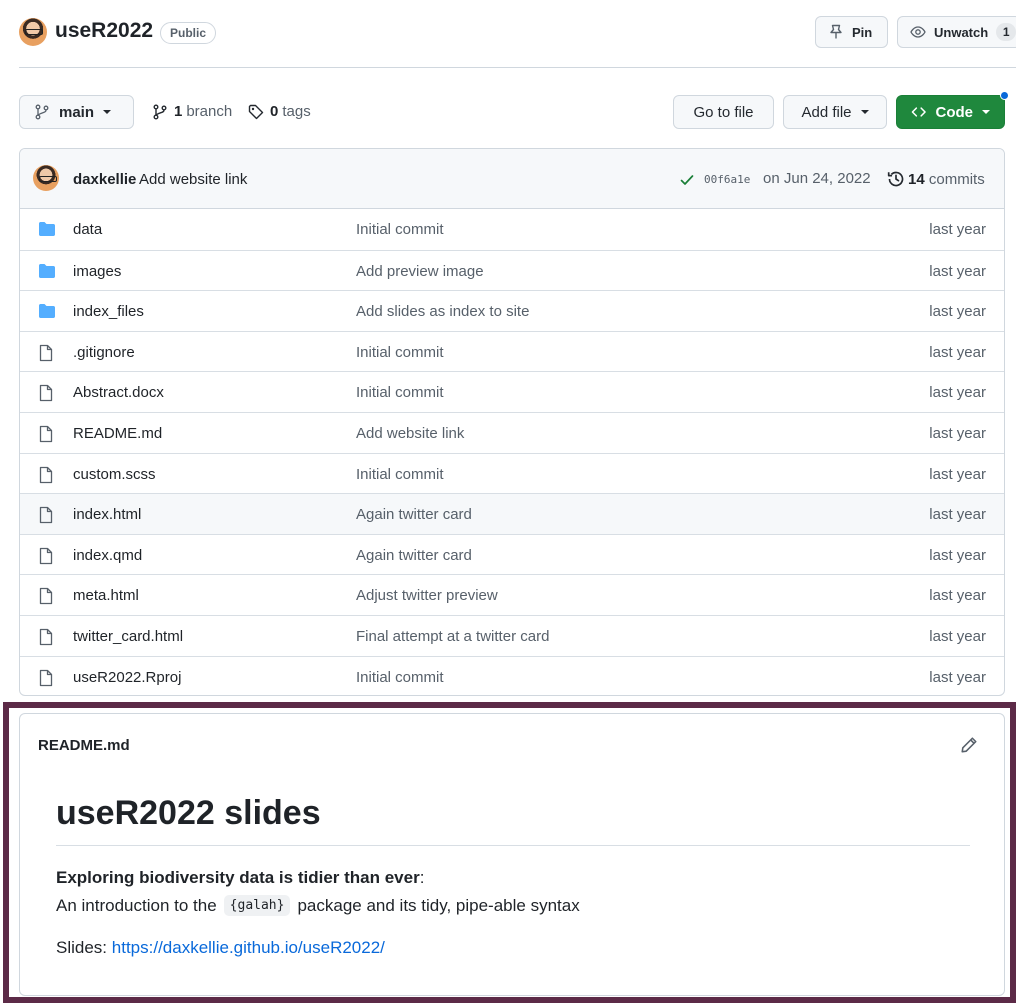 Image resolution: width=1016 pixels, height=1003 pixels. What do you see at coordinates (114, 474) in the screenshot?
I see `file-name-link: custom.scss` at bounding box center [114, 474].